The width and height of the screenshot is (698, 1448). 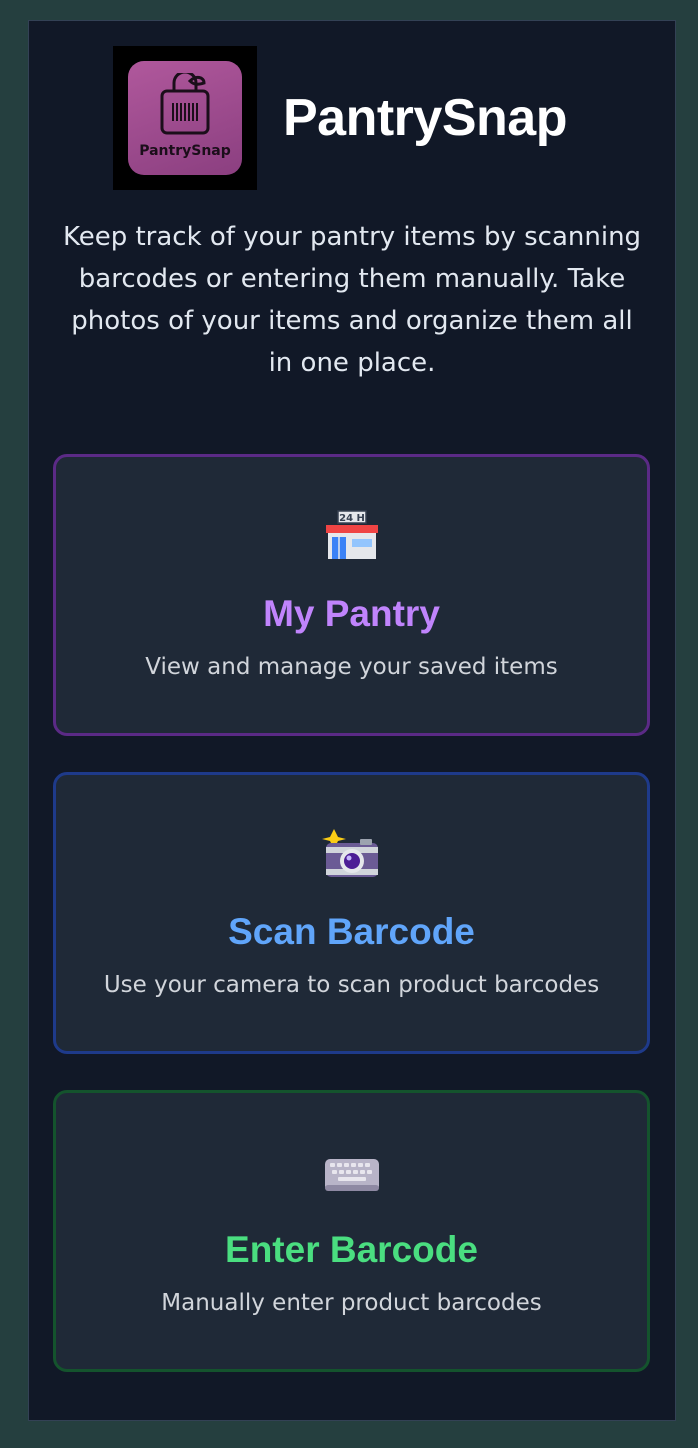 I want to click on app-header: PantrySnap PantrySnap, so click(x=340, y=118).